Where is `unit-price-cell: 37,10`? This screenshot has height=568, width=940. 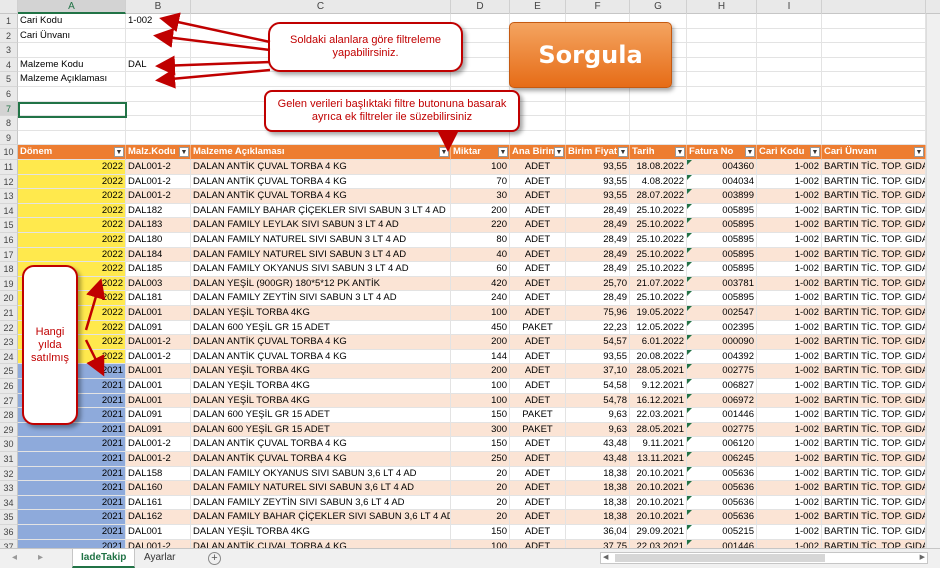 unit-price-cell: 37,10 is located at coordinates (598, 371).